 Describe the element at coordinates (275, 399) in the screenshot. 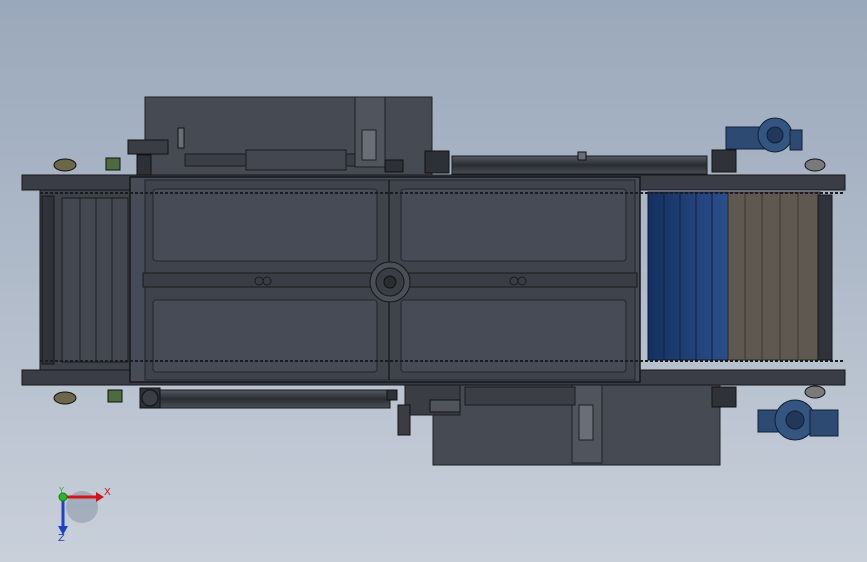

I see `lower-roller-shaft` at that location.